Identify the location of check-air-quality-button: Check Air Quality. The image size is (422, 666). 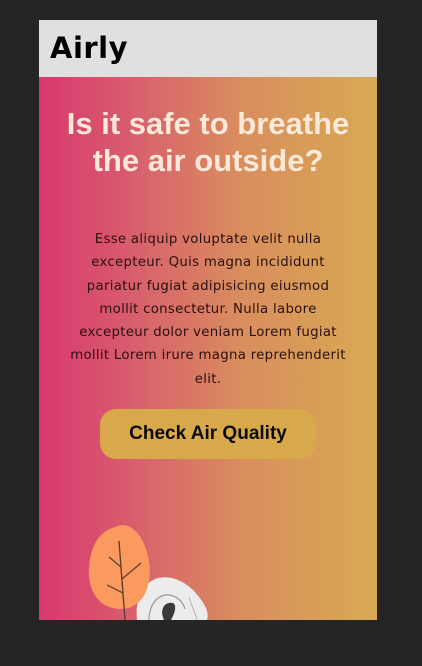
(208, 434).